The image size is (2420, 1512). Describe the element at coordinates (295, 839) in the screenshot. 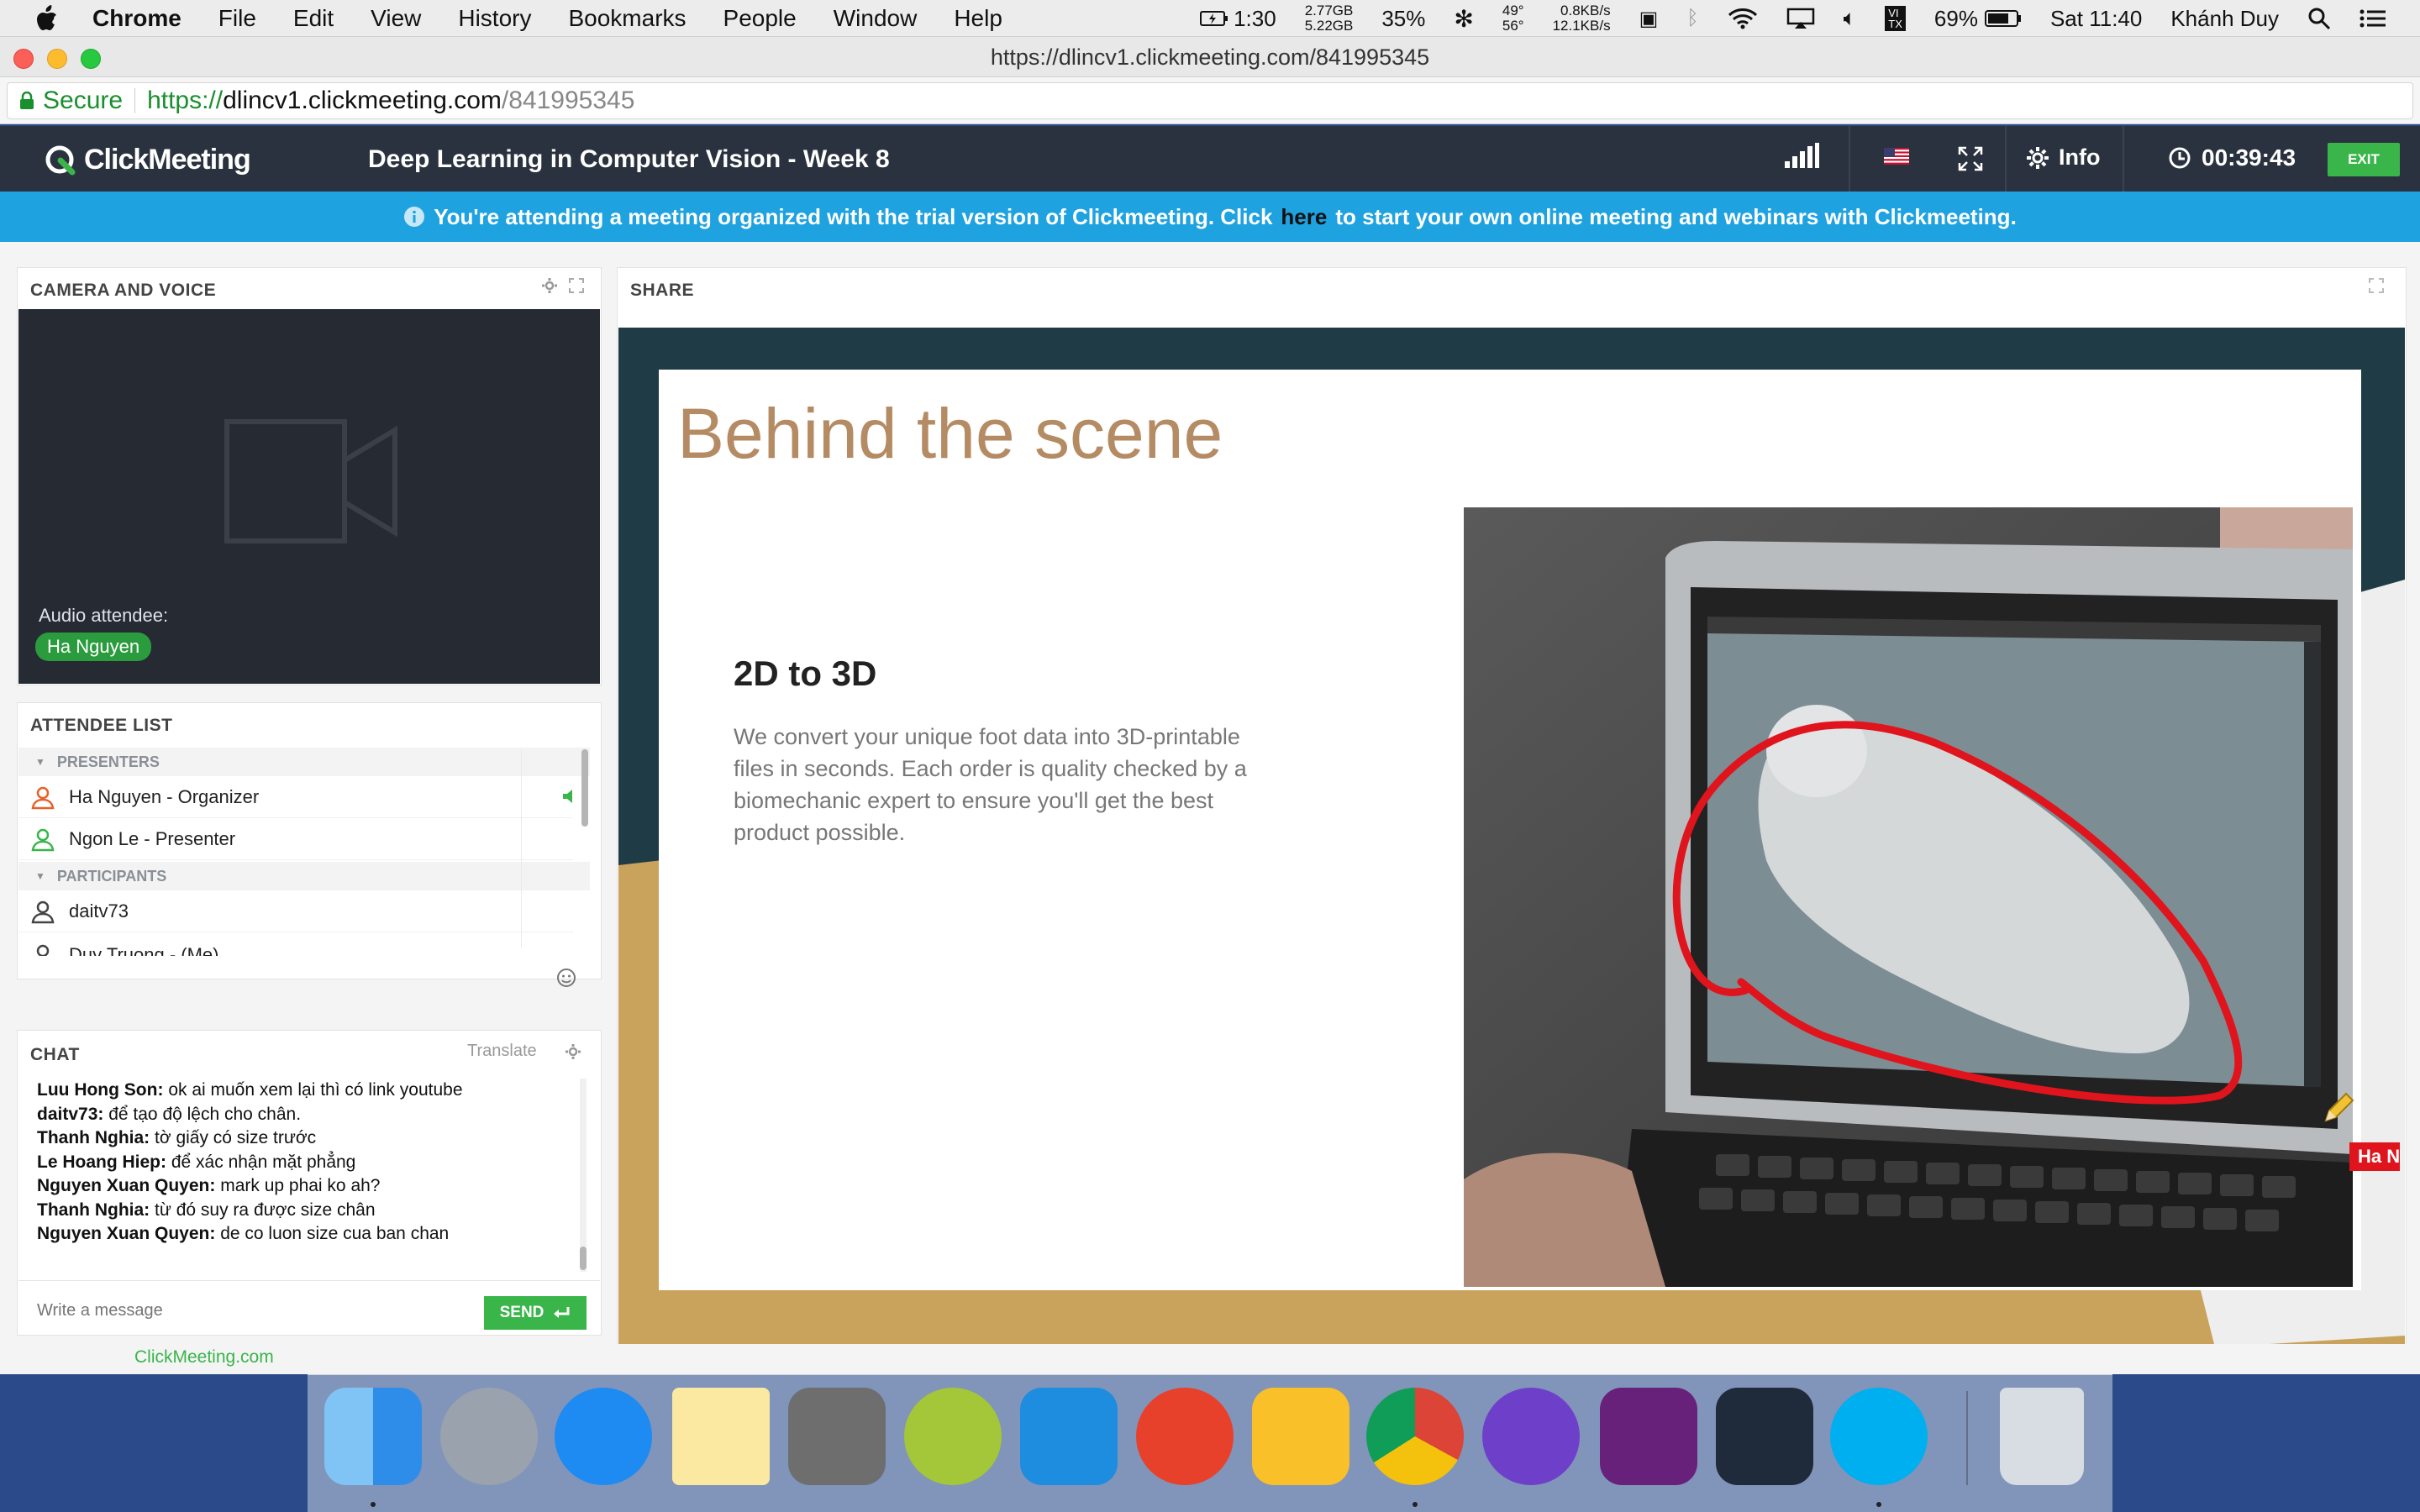

I see `attendee-row: Ngon Le - Presenter` at that location.